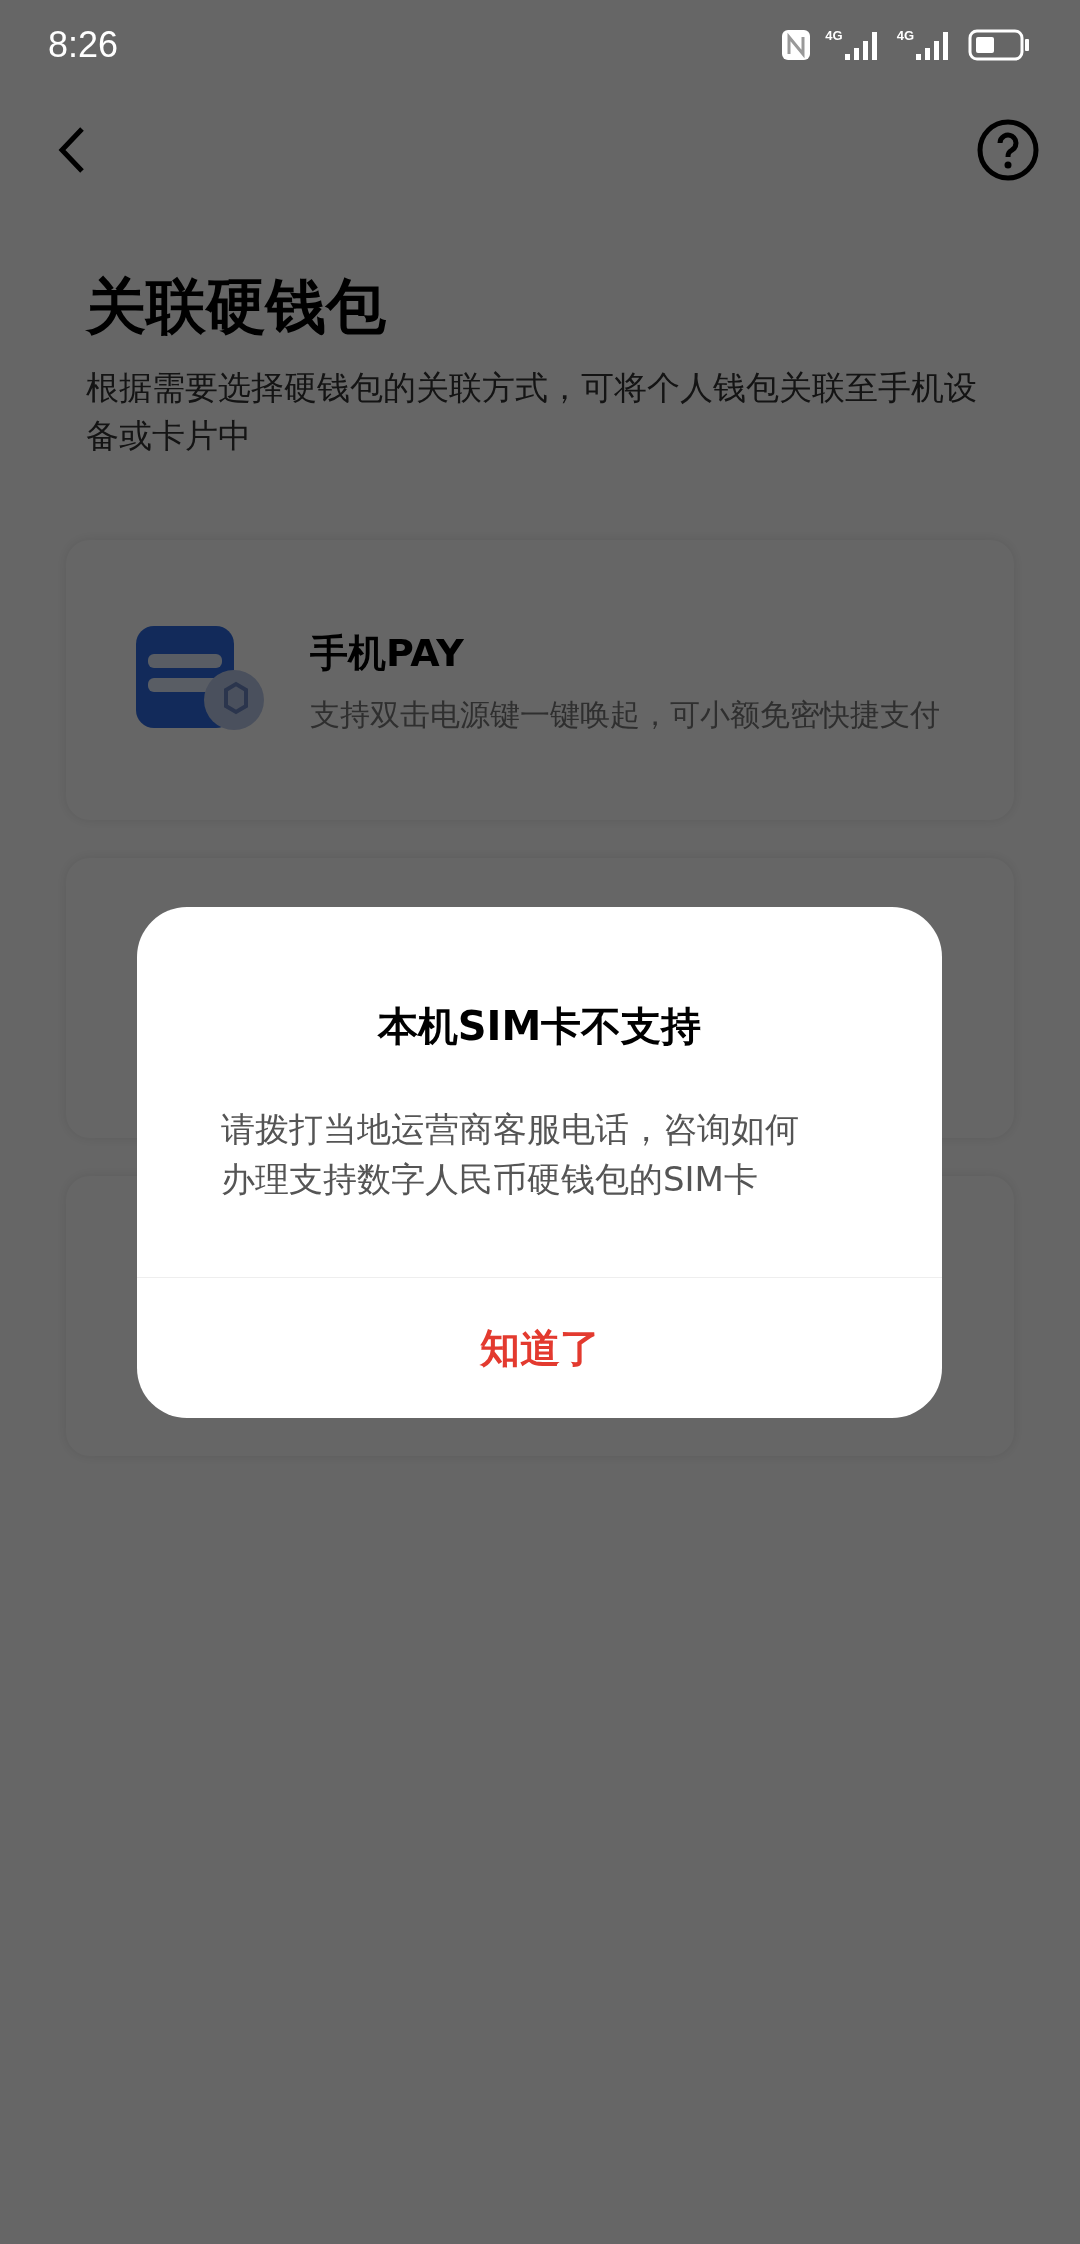 This screenshot has width=1080, height=2244. Describe the element at coordinates (236, 306) in the screenshot. I see `page-title: 关联硬钱包` at that location.